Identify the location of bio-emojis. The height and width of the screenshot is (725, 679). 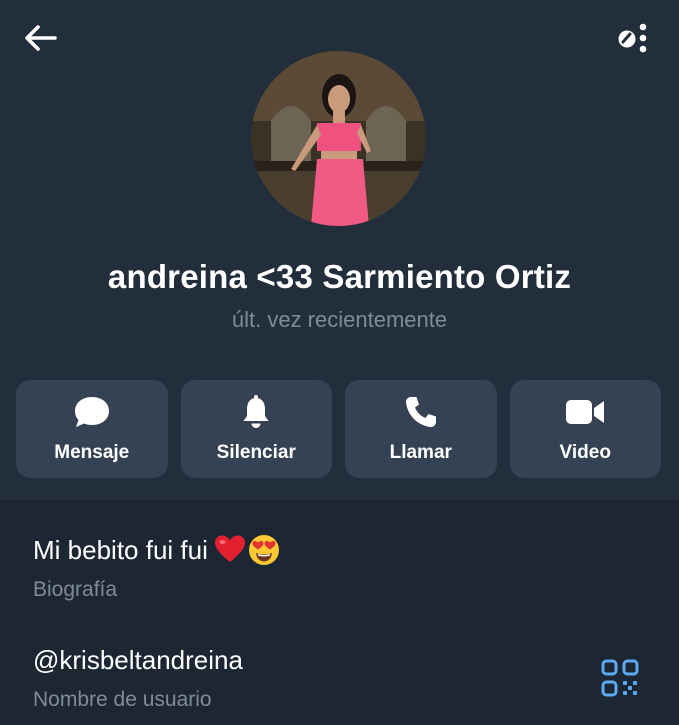
(247, 550).